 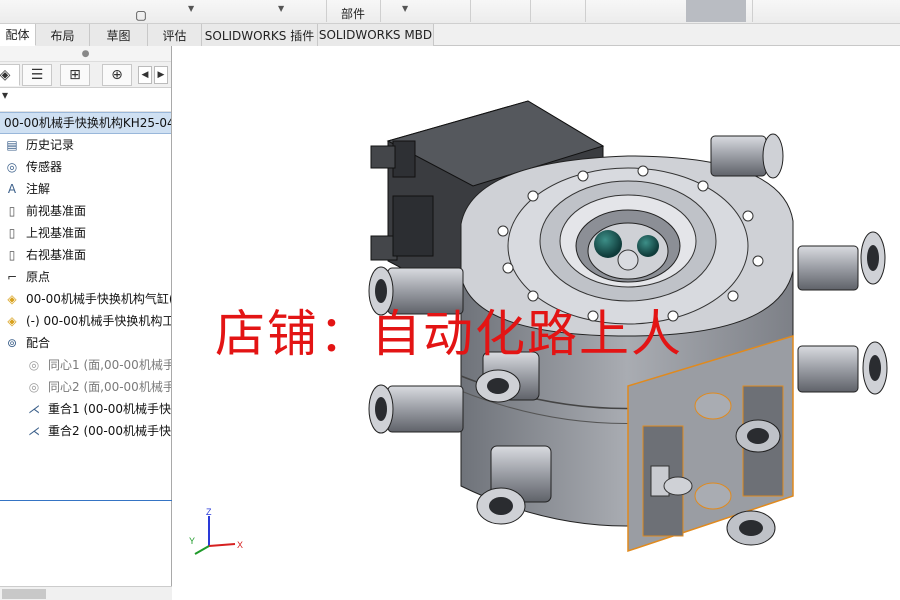 I want to click on tree-end-marker, so click(x=86, y=500).